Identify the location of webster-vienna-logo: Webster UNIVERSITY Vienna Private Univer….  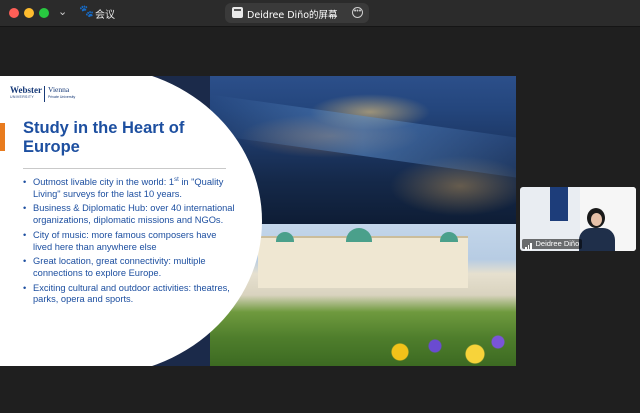
(42, 94).